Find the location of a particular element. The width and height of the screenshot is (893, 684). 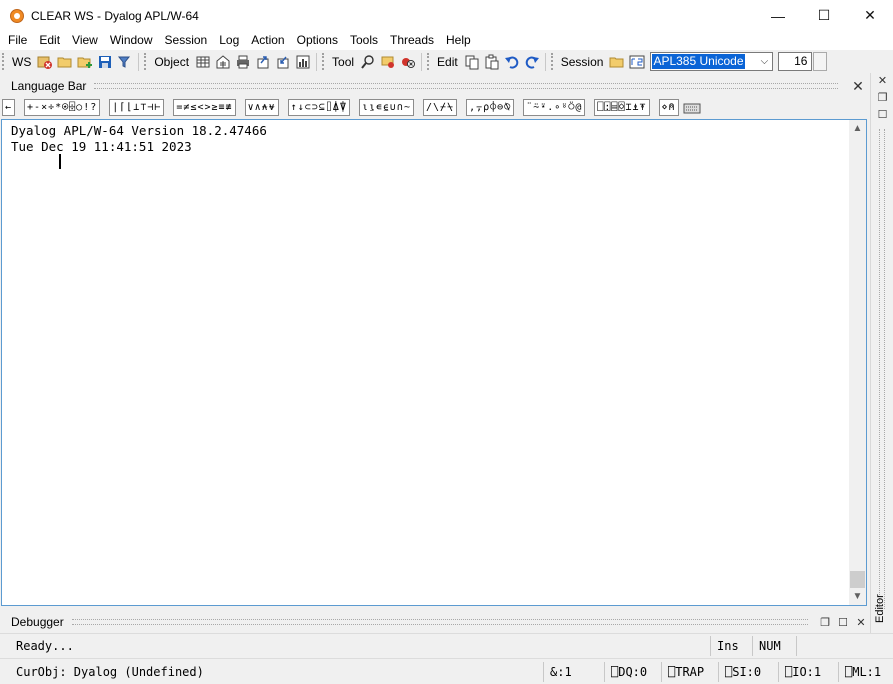

lb-group-comparison: =≠≤<>≥≡≢ is located at coordinates (204, 107).